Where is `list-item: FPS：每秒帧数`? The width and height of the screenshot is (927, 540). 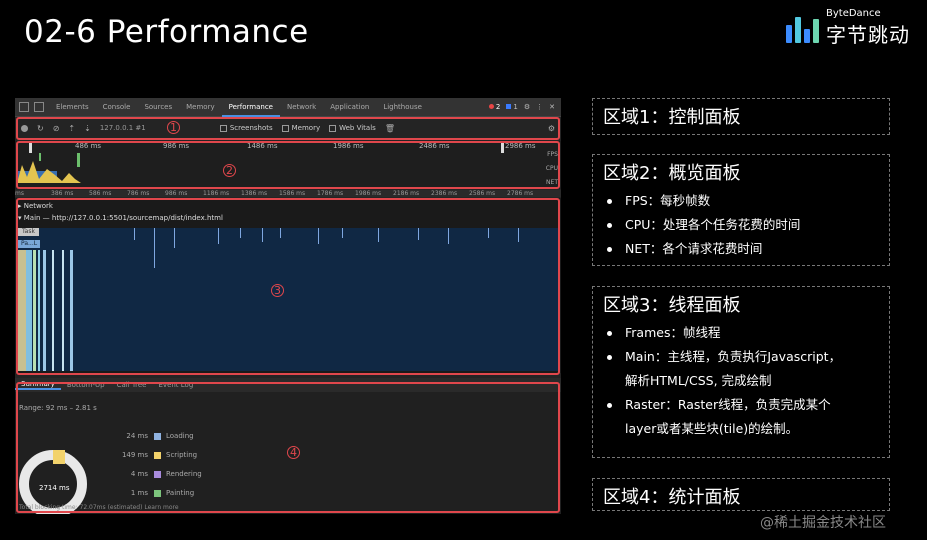 list-item: FPS：每秒帧数 is located at coordinates (741, 201).